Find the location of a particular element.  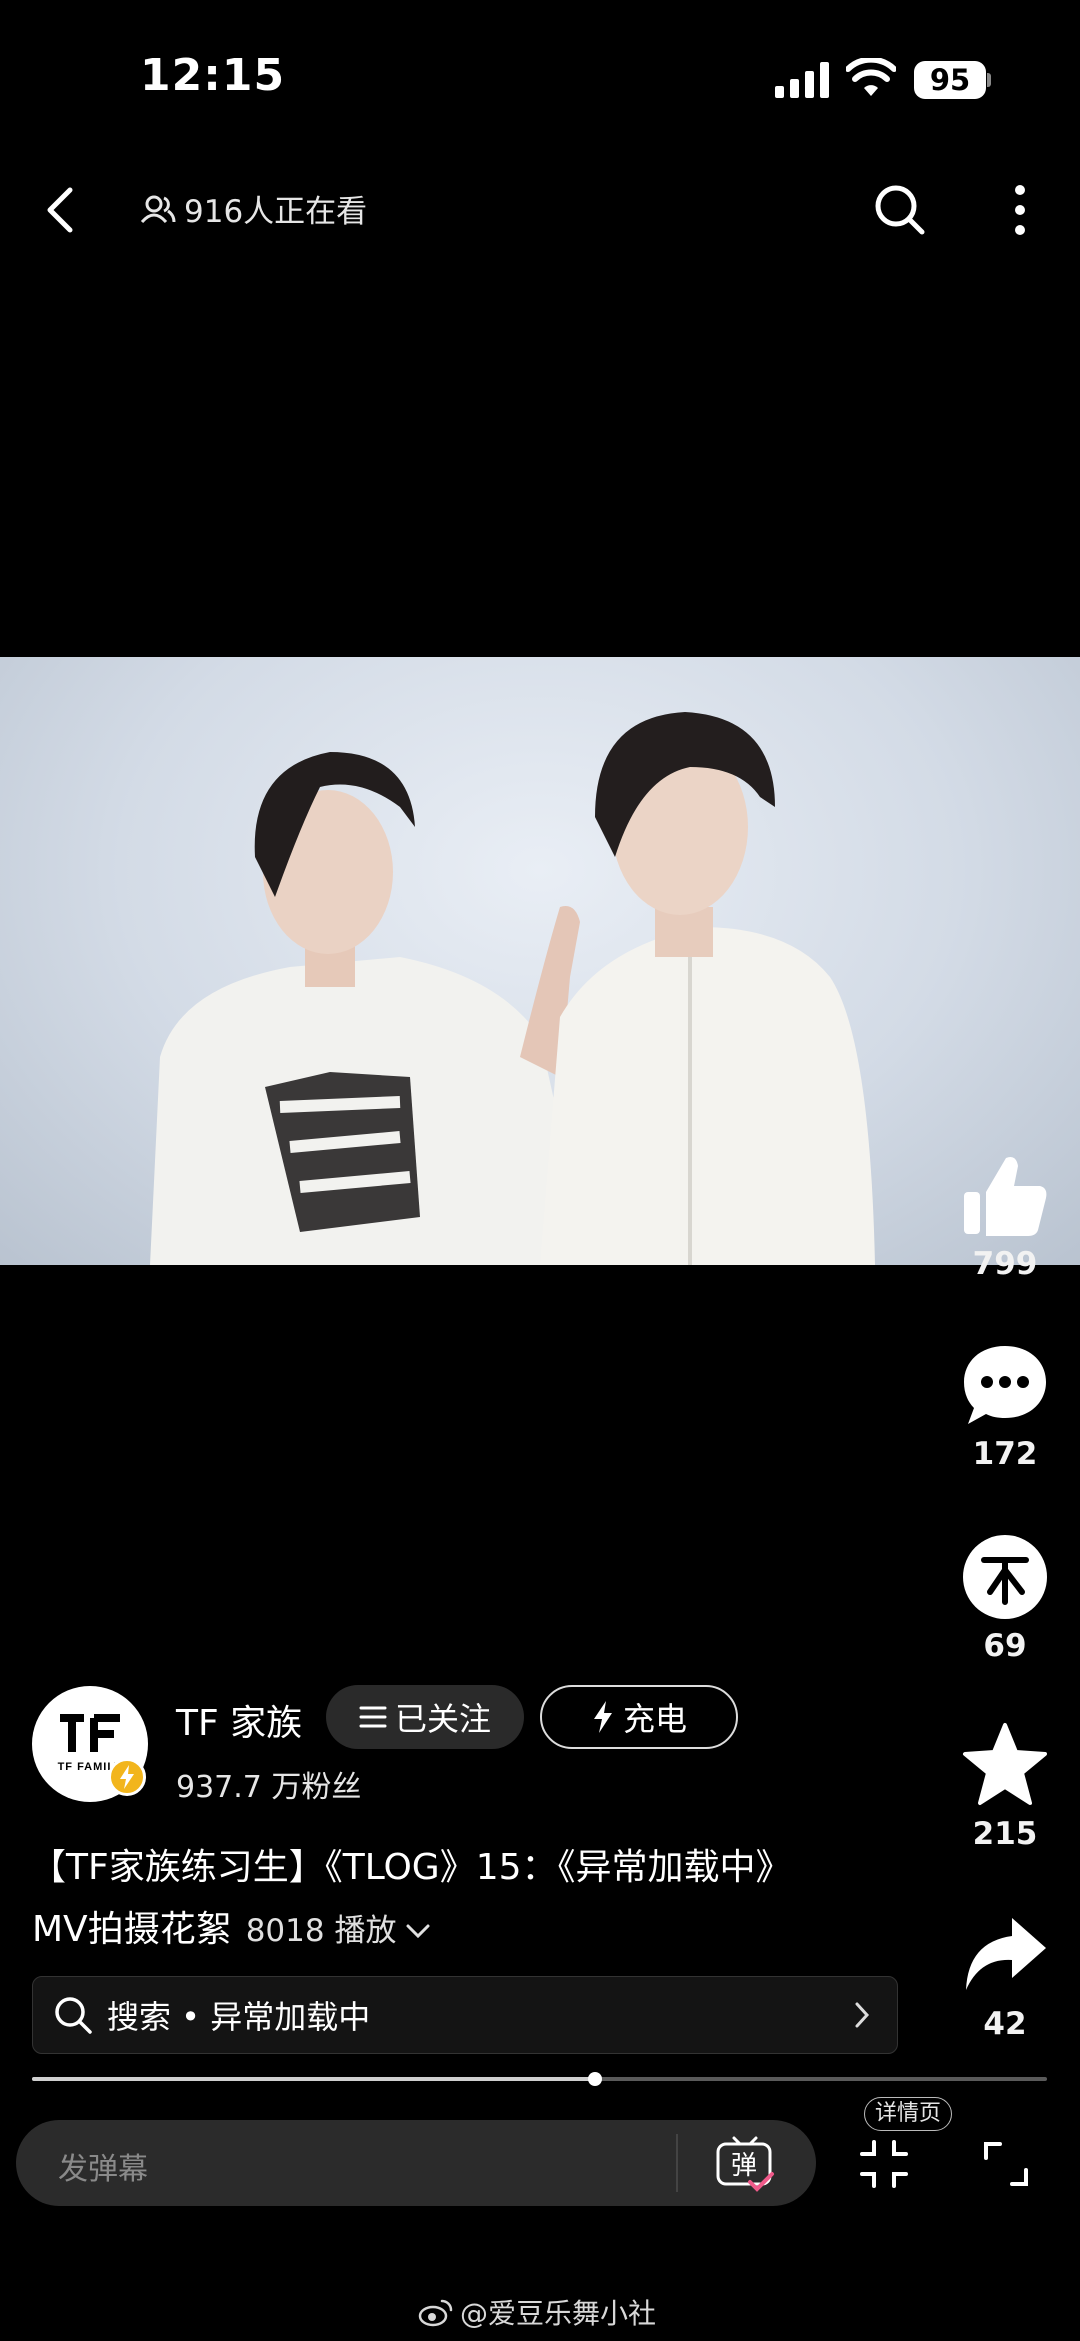

divider is located at coordinates (677, 2163).